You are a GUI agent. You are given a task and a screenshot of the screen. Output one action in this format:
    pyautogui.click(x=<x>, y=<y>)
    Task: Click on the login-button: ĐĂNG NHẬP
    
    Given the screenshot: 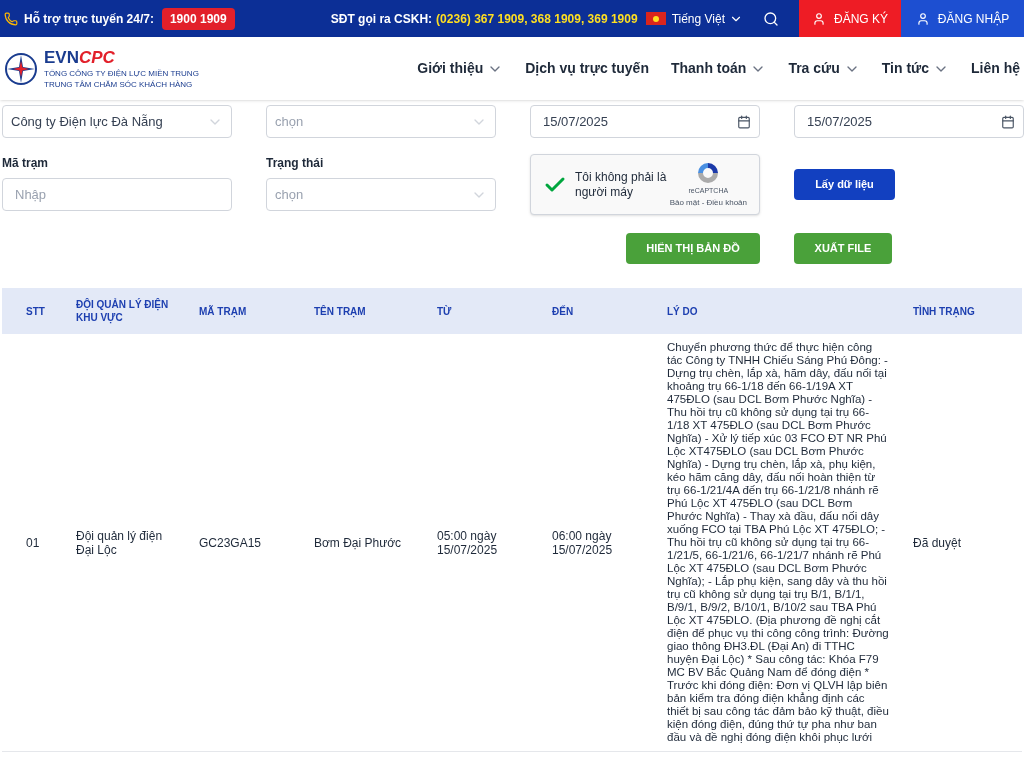 What is the action you would take?
    pyautogui.click(x=962, y=18)
    